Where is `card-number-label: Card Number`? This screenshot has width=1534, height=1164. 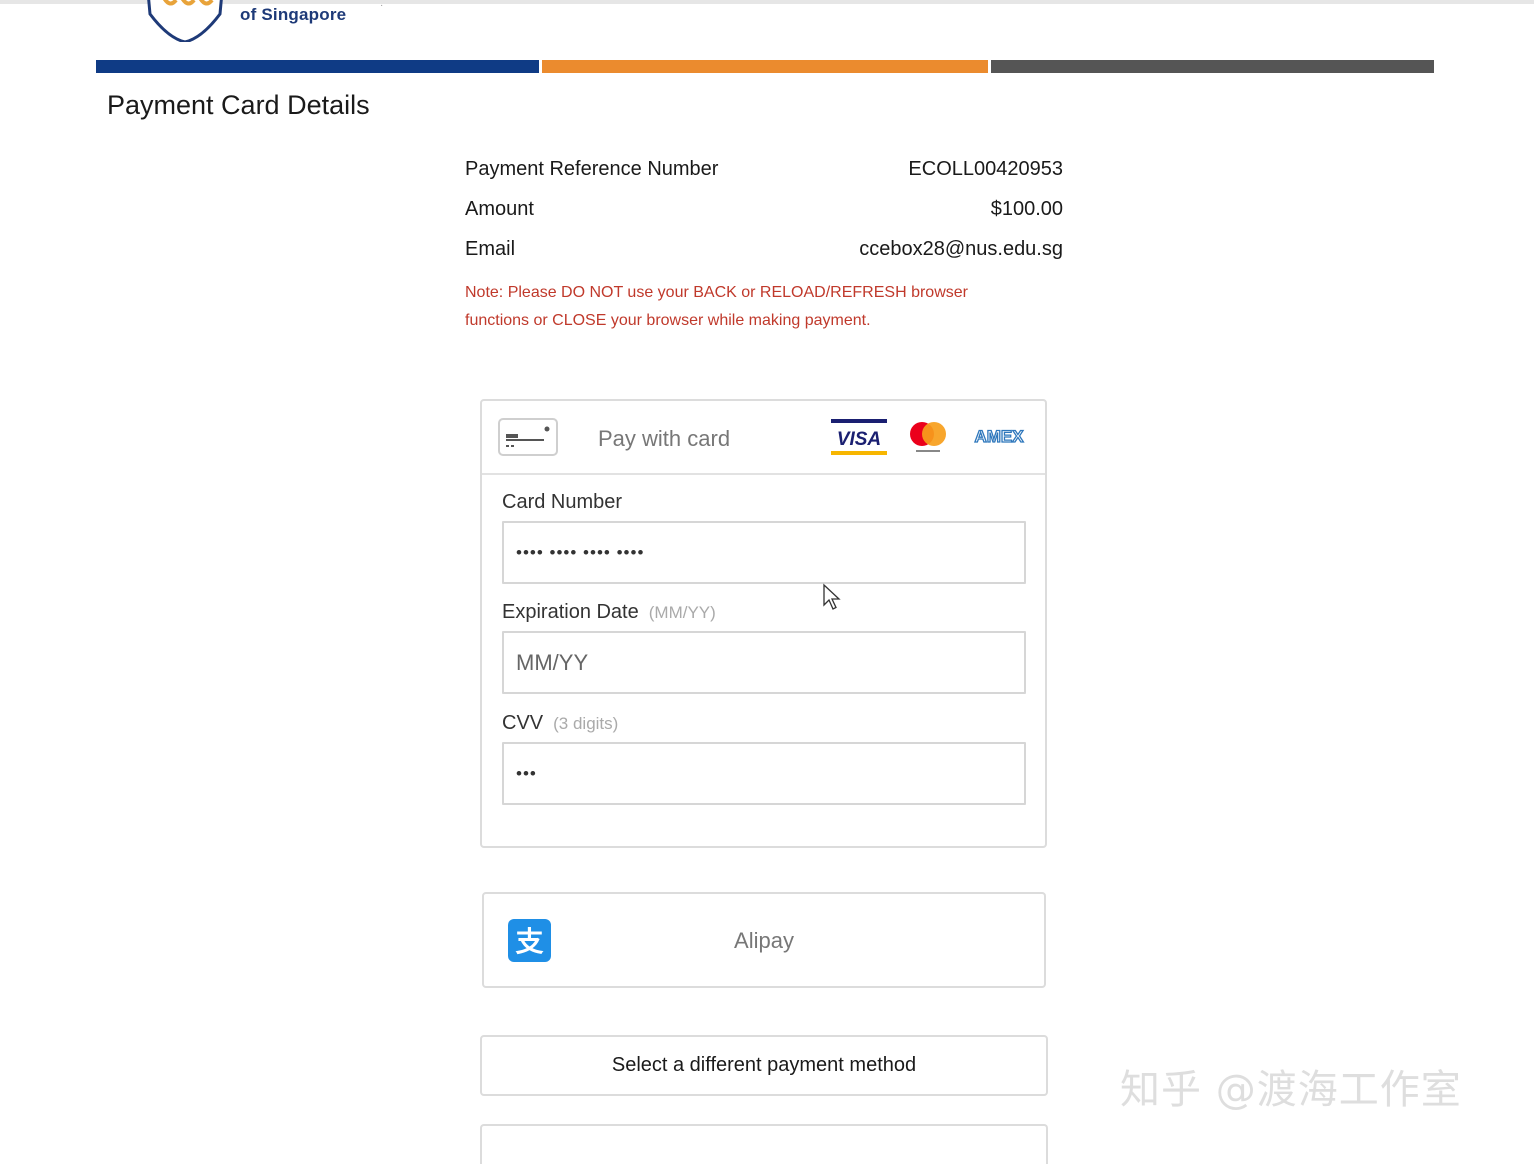
card-number-label: Card Number is located at coordinates (562, 502).